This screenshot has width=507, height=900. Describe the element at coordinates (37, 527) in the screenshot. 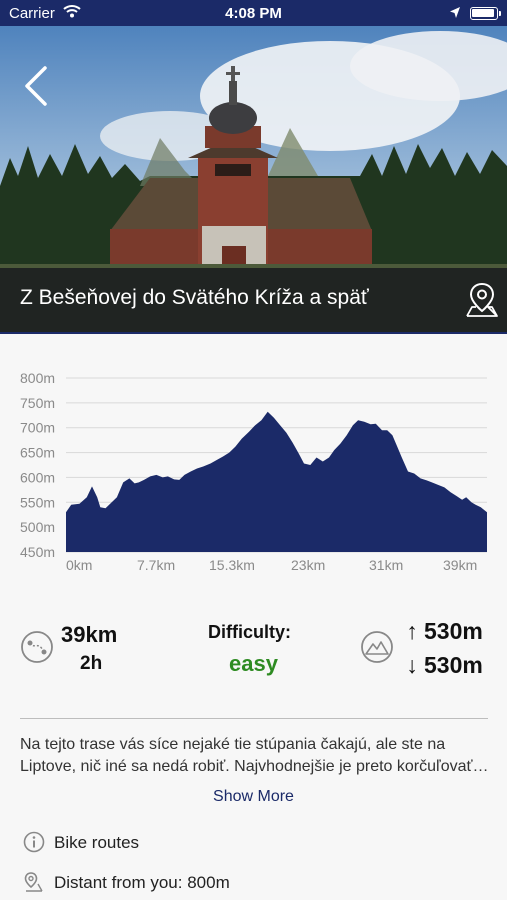

I see `y-tick-label: 500m` at that location.